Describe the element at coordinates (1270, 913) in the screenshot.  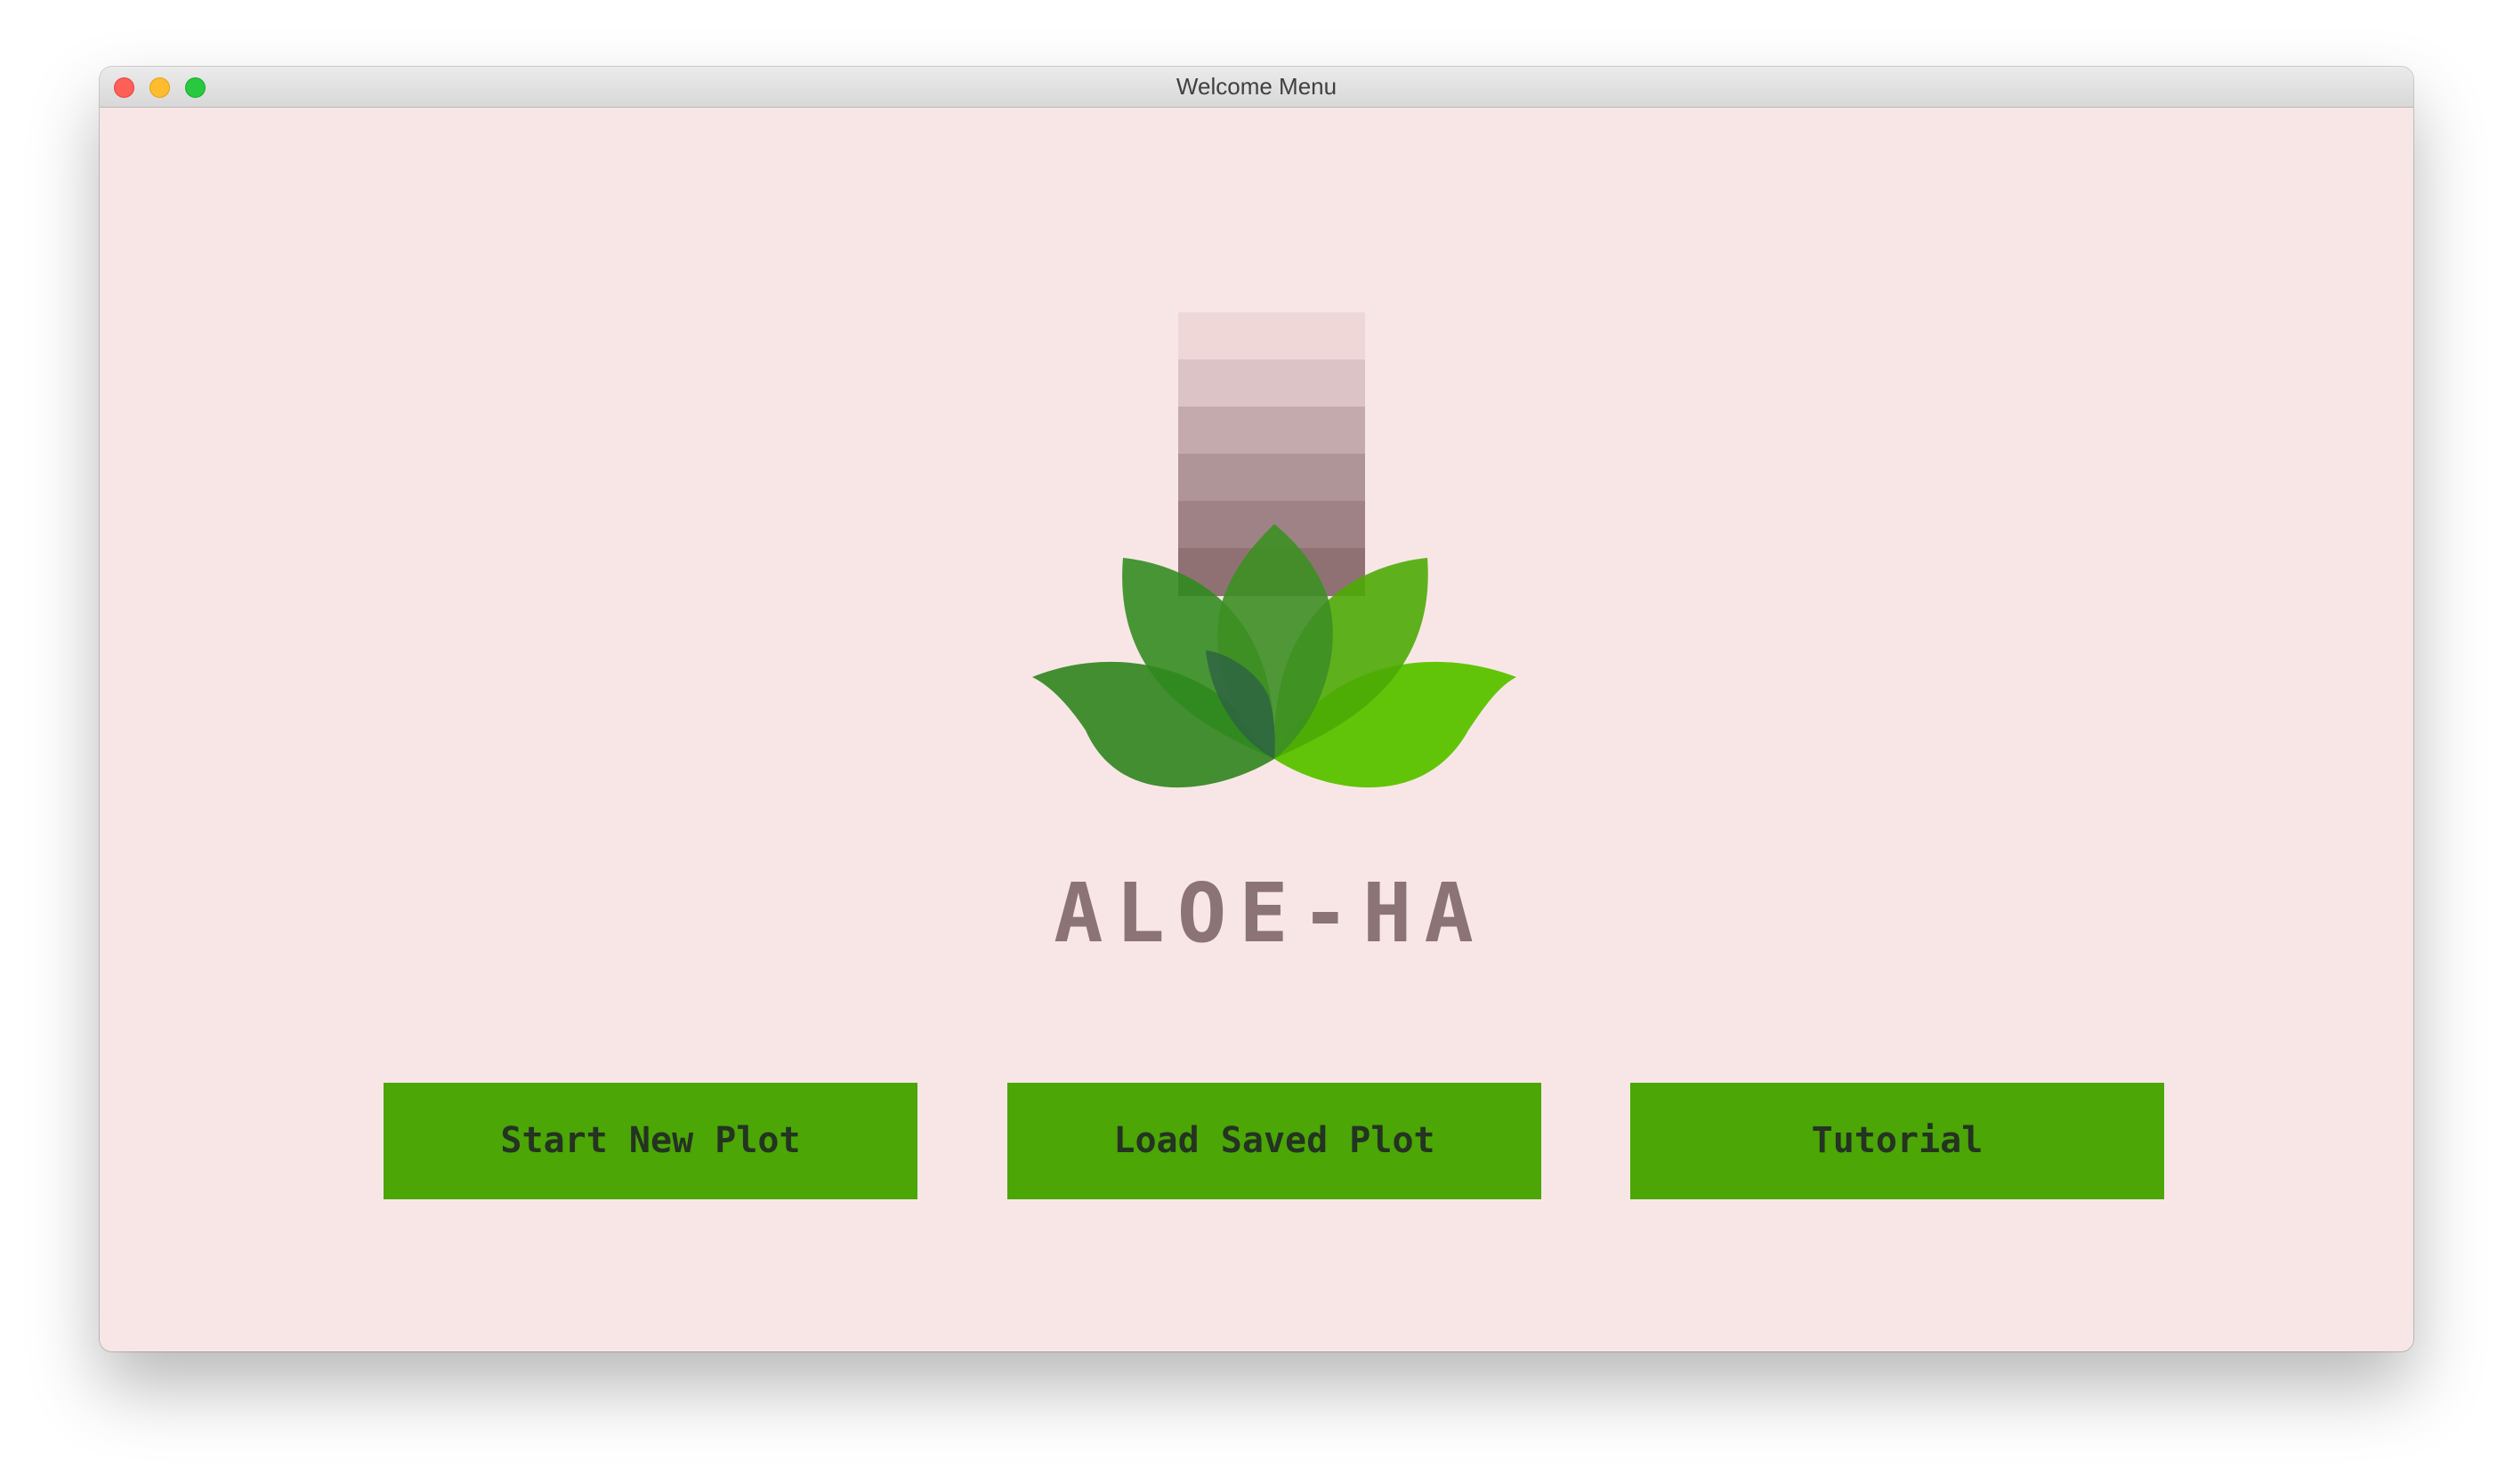
I see `app-name: ALOE-HA` at that location.